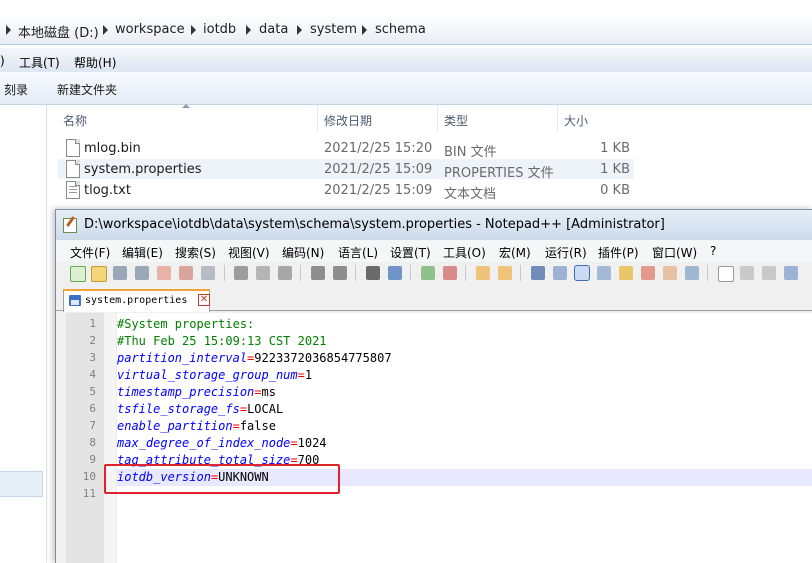  Describe the element at coordinates (604, 273) in the screenshot. I see `user-language-icon` at that location.